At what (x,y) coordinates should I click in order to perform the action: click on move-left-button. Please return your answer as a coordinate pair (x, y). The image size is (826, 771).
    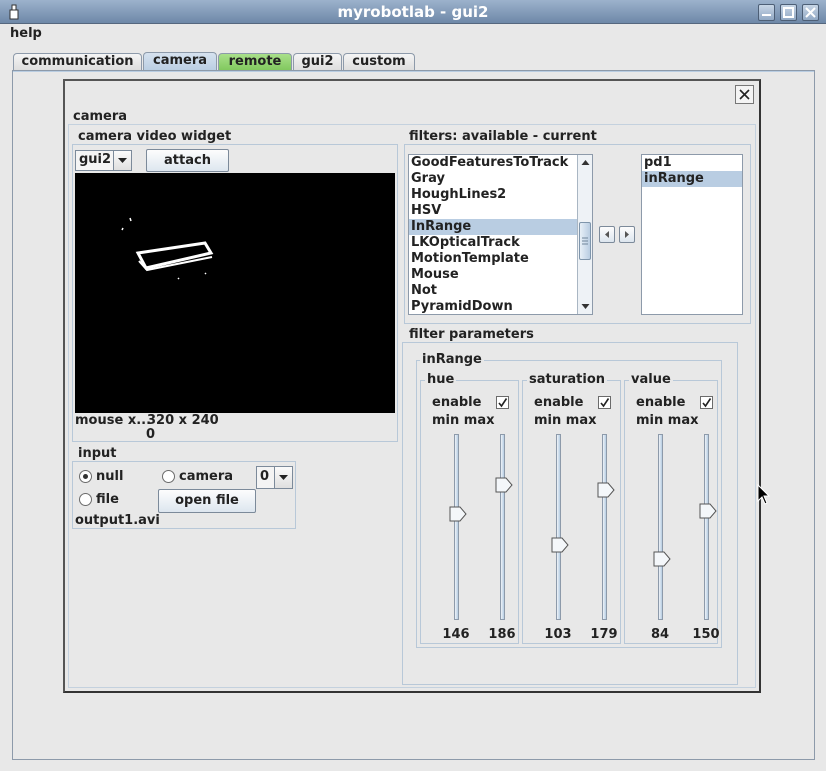
    Looking at the image, I should click on (607, 234).